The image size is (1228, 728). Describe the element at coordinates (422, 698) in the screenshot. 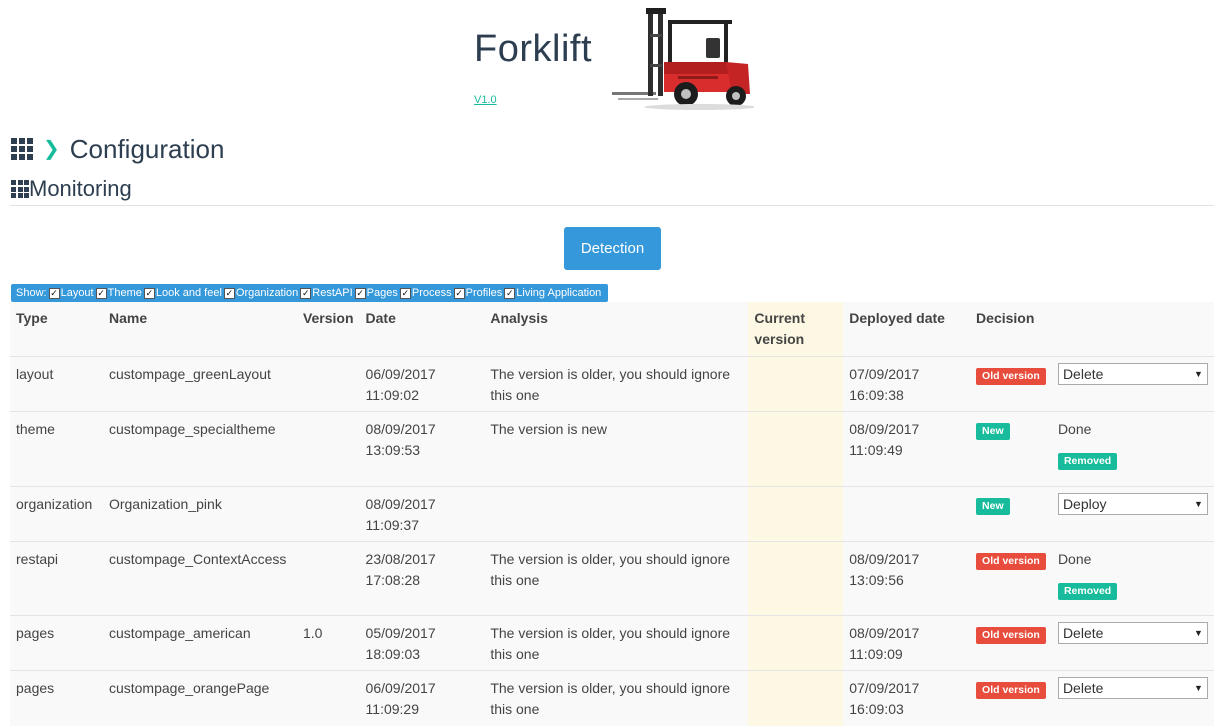

I see `cell-date: 06/09/2017 11:09:29` at that location.